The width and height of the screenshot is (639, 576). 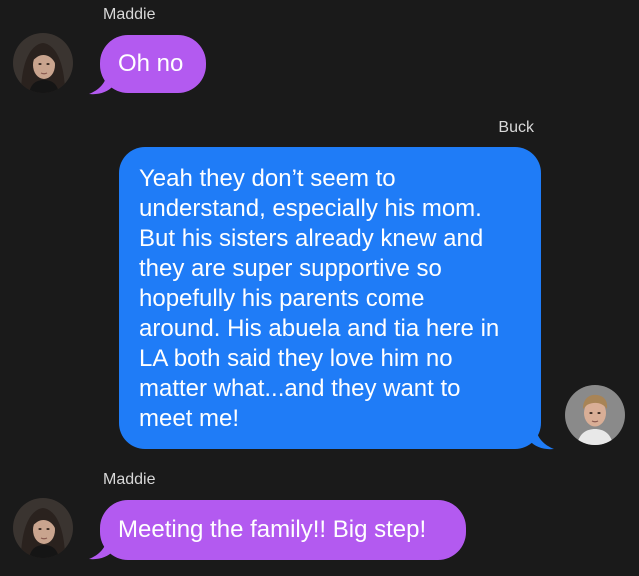 I want to click on message-text: Meeting the family!! Big step!, so click(x=272, y=529).